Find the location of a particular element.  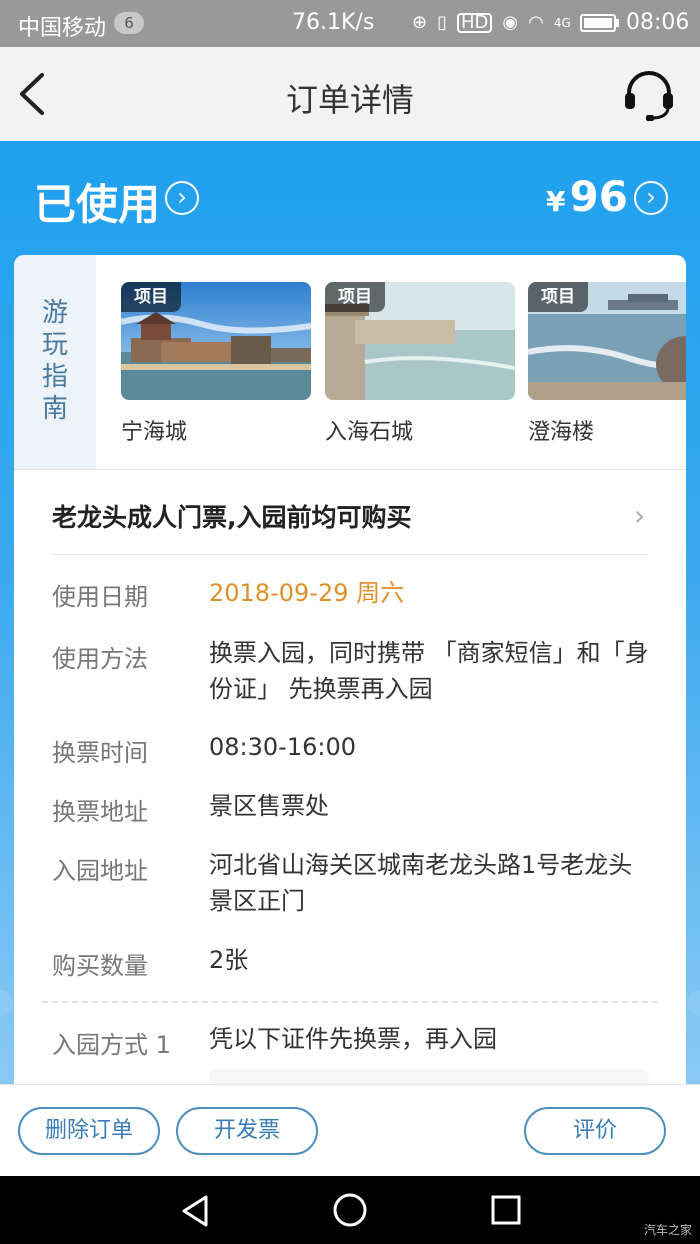

entry-method-label: 入园方式 1 is located at coordinates (111, 1045).